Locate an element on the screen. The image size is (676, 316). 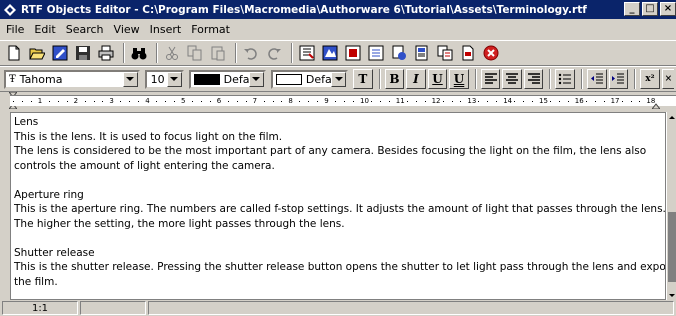
right-indent-marker is located at coordinates (656, 106).